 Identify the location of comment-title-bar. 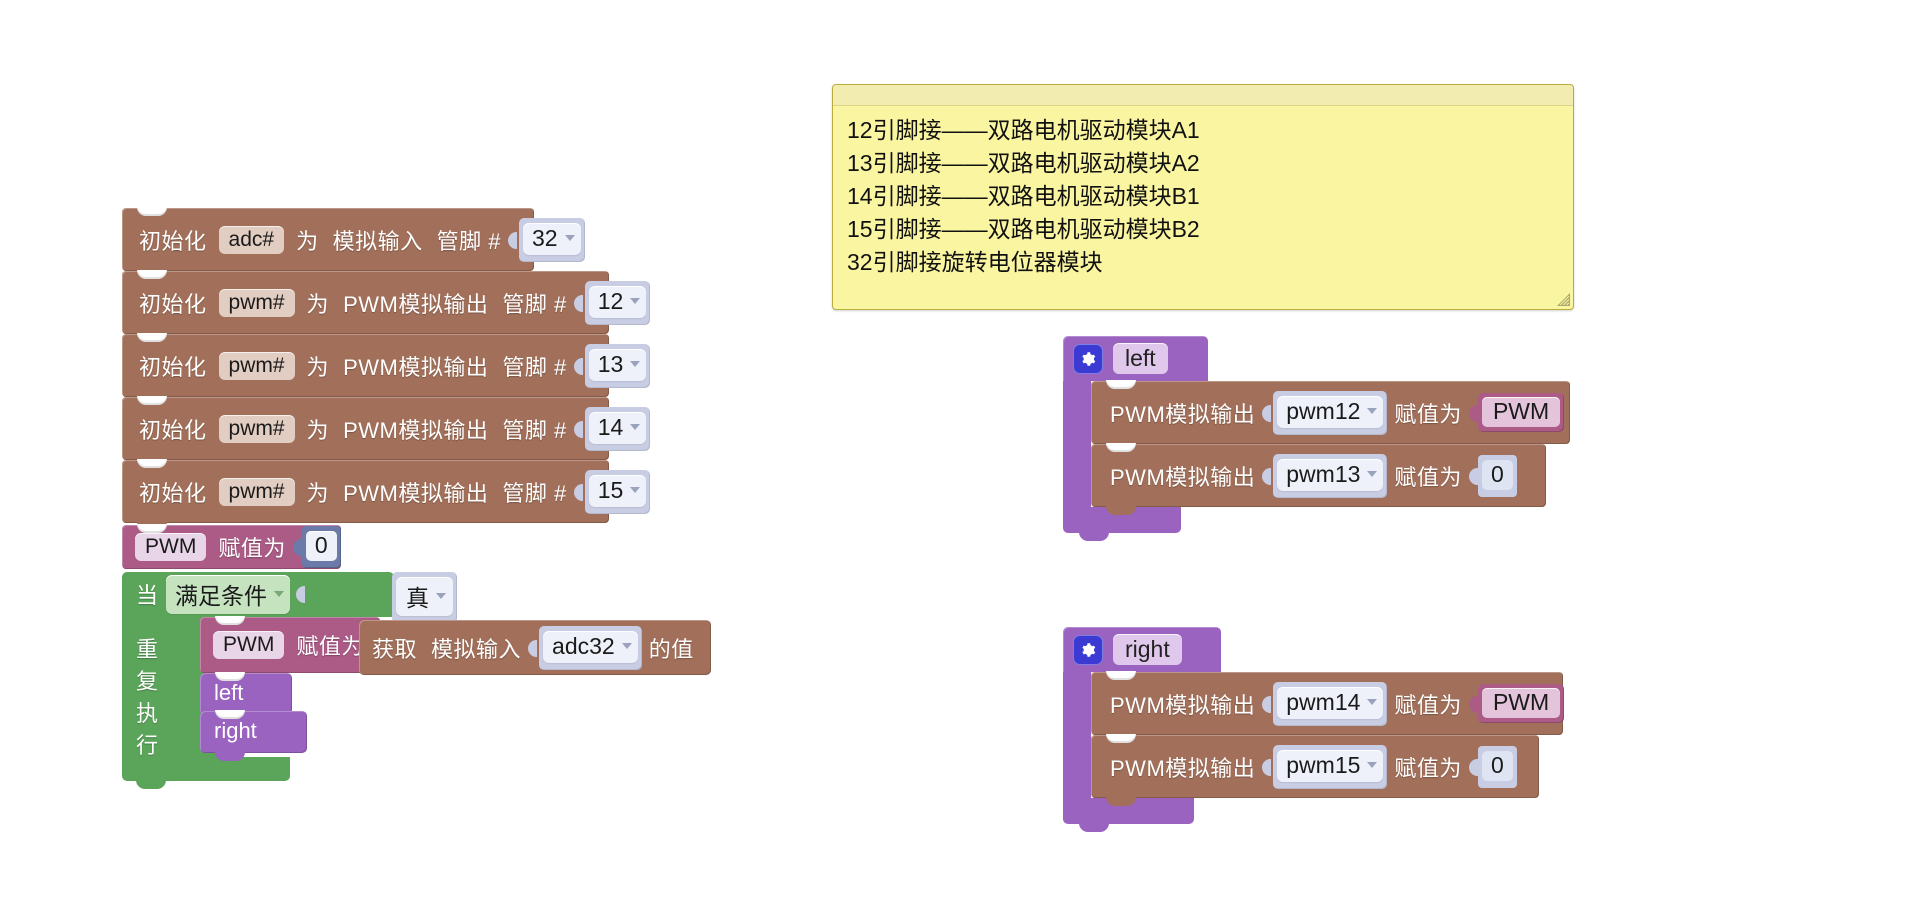
(1203, 95).